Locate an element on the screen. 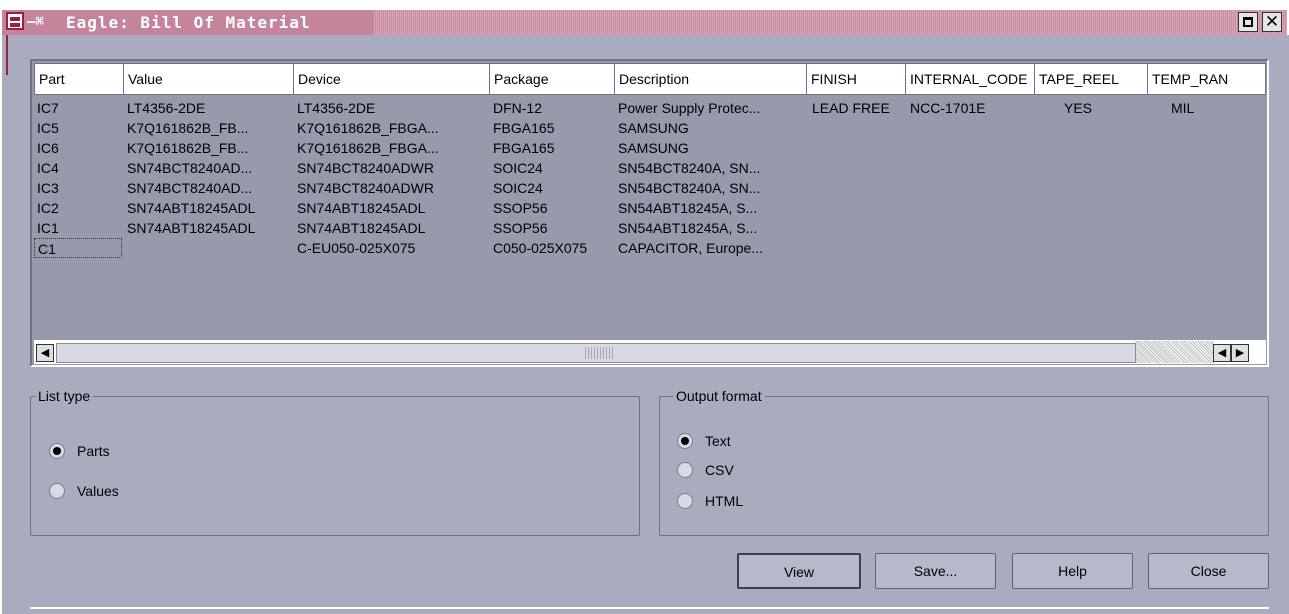 This screenshot has width=1289, height=614. radio-text: Text is located at coordinates (704, 441).